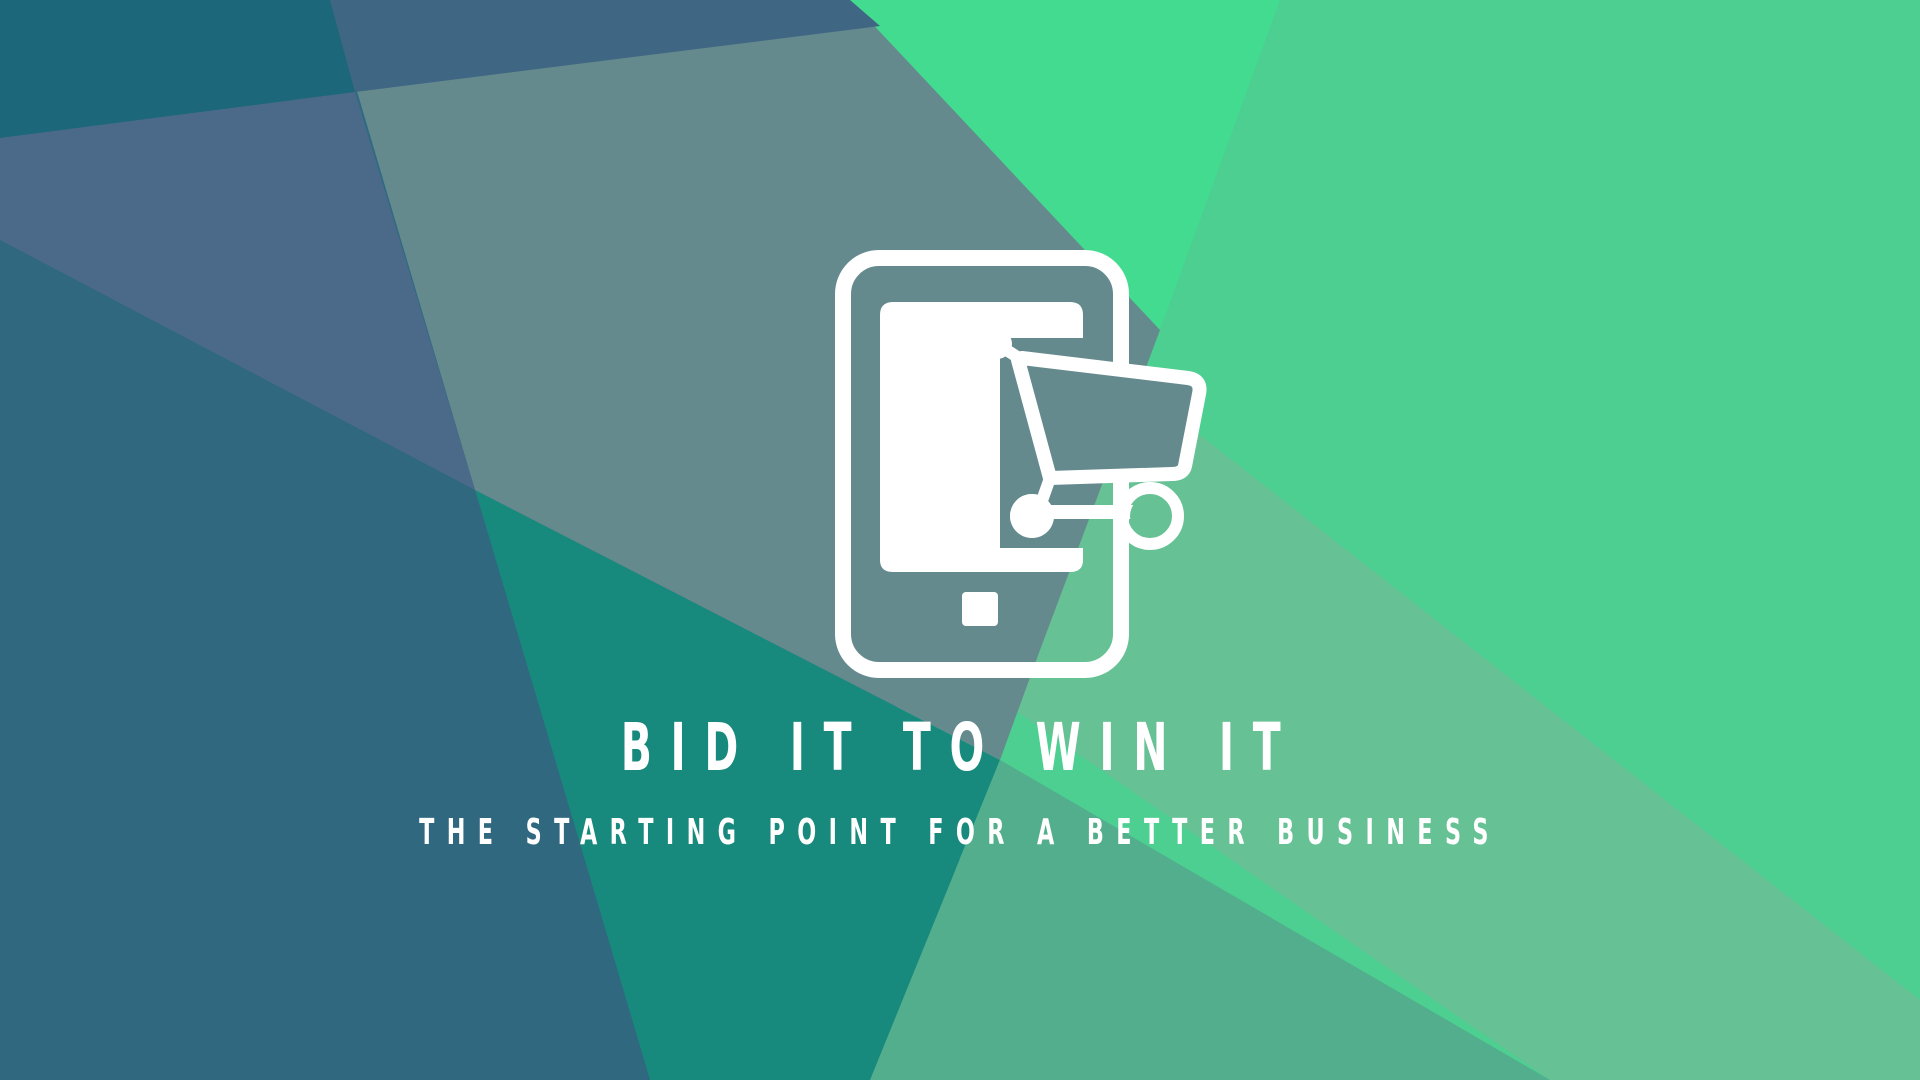 Image resolution: width=1920 pixels, height=1080 pixels. What do you see at coordinates (960, 747) in the screenshot?
I see `brand-title: BID IT TO WIN IT` at bounding box center [960, 747].